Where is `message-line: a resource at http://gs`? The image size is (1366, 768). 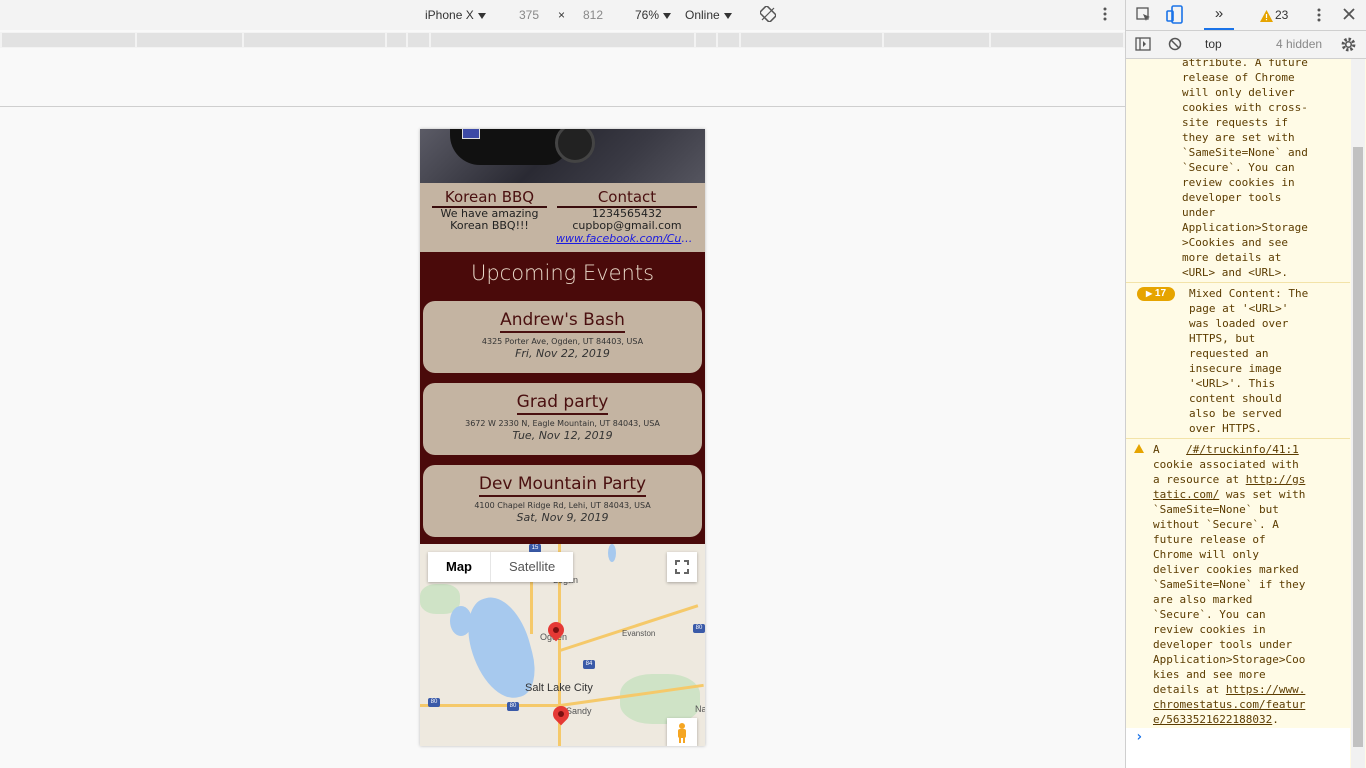
message-line: a resource at http://gs is located at coordinates (1229, 479).